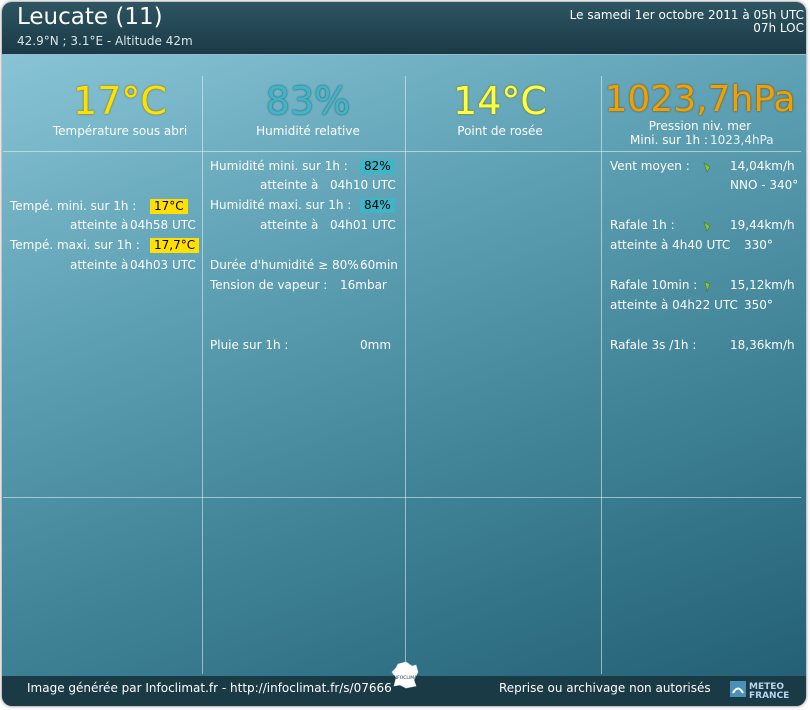 The width and height of the screenshot is (810, 710). I want to click on temp-max-reached: atteinte à, so click(99, 265).